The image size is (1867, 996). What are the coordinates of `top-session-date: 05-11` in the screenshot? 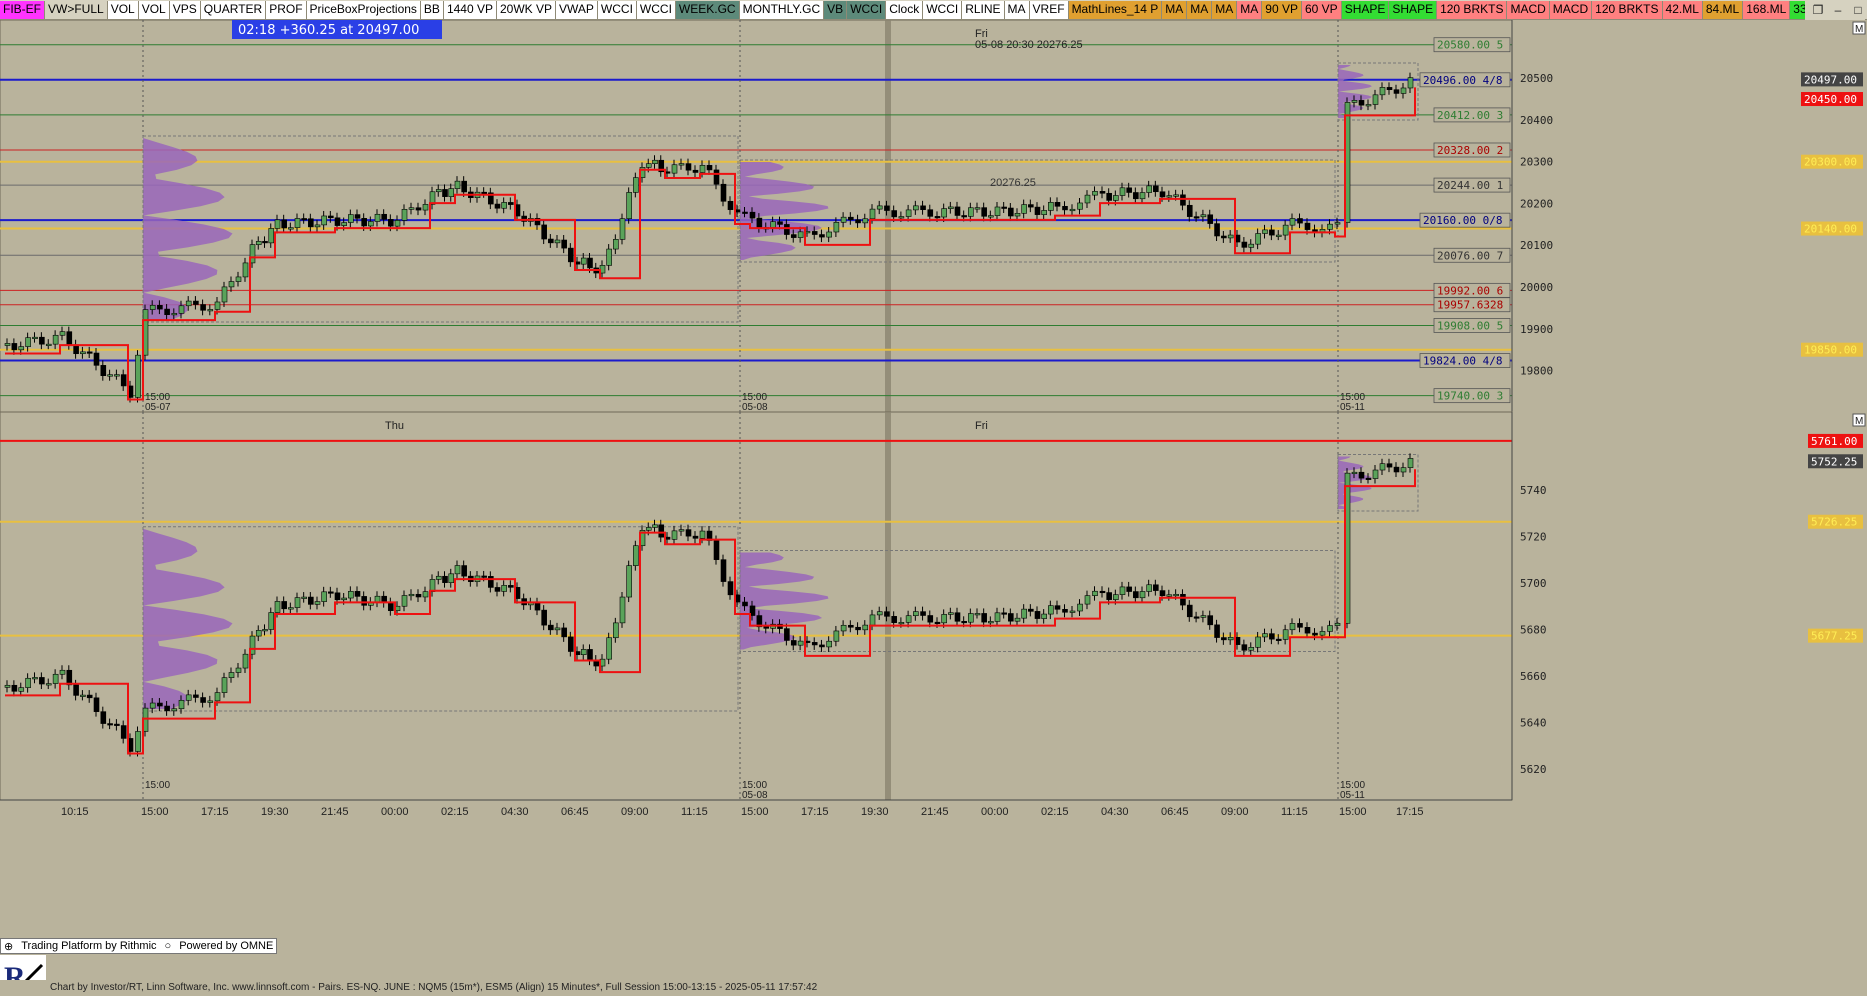 It's located at (1352, 407).